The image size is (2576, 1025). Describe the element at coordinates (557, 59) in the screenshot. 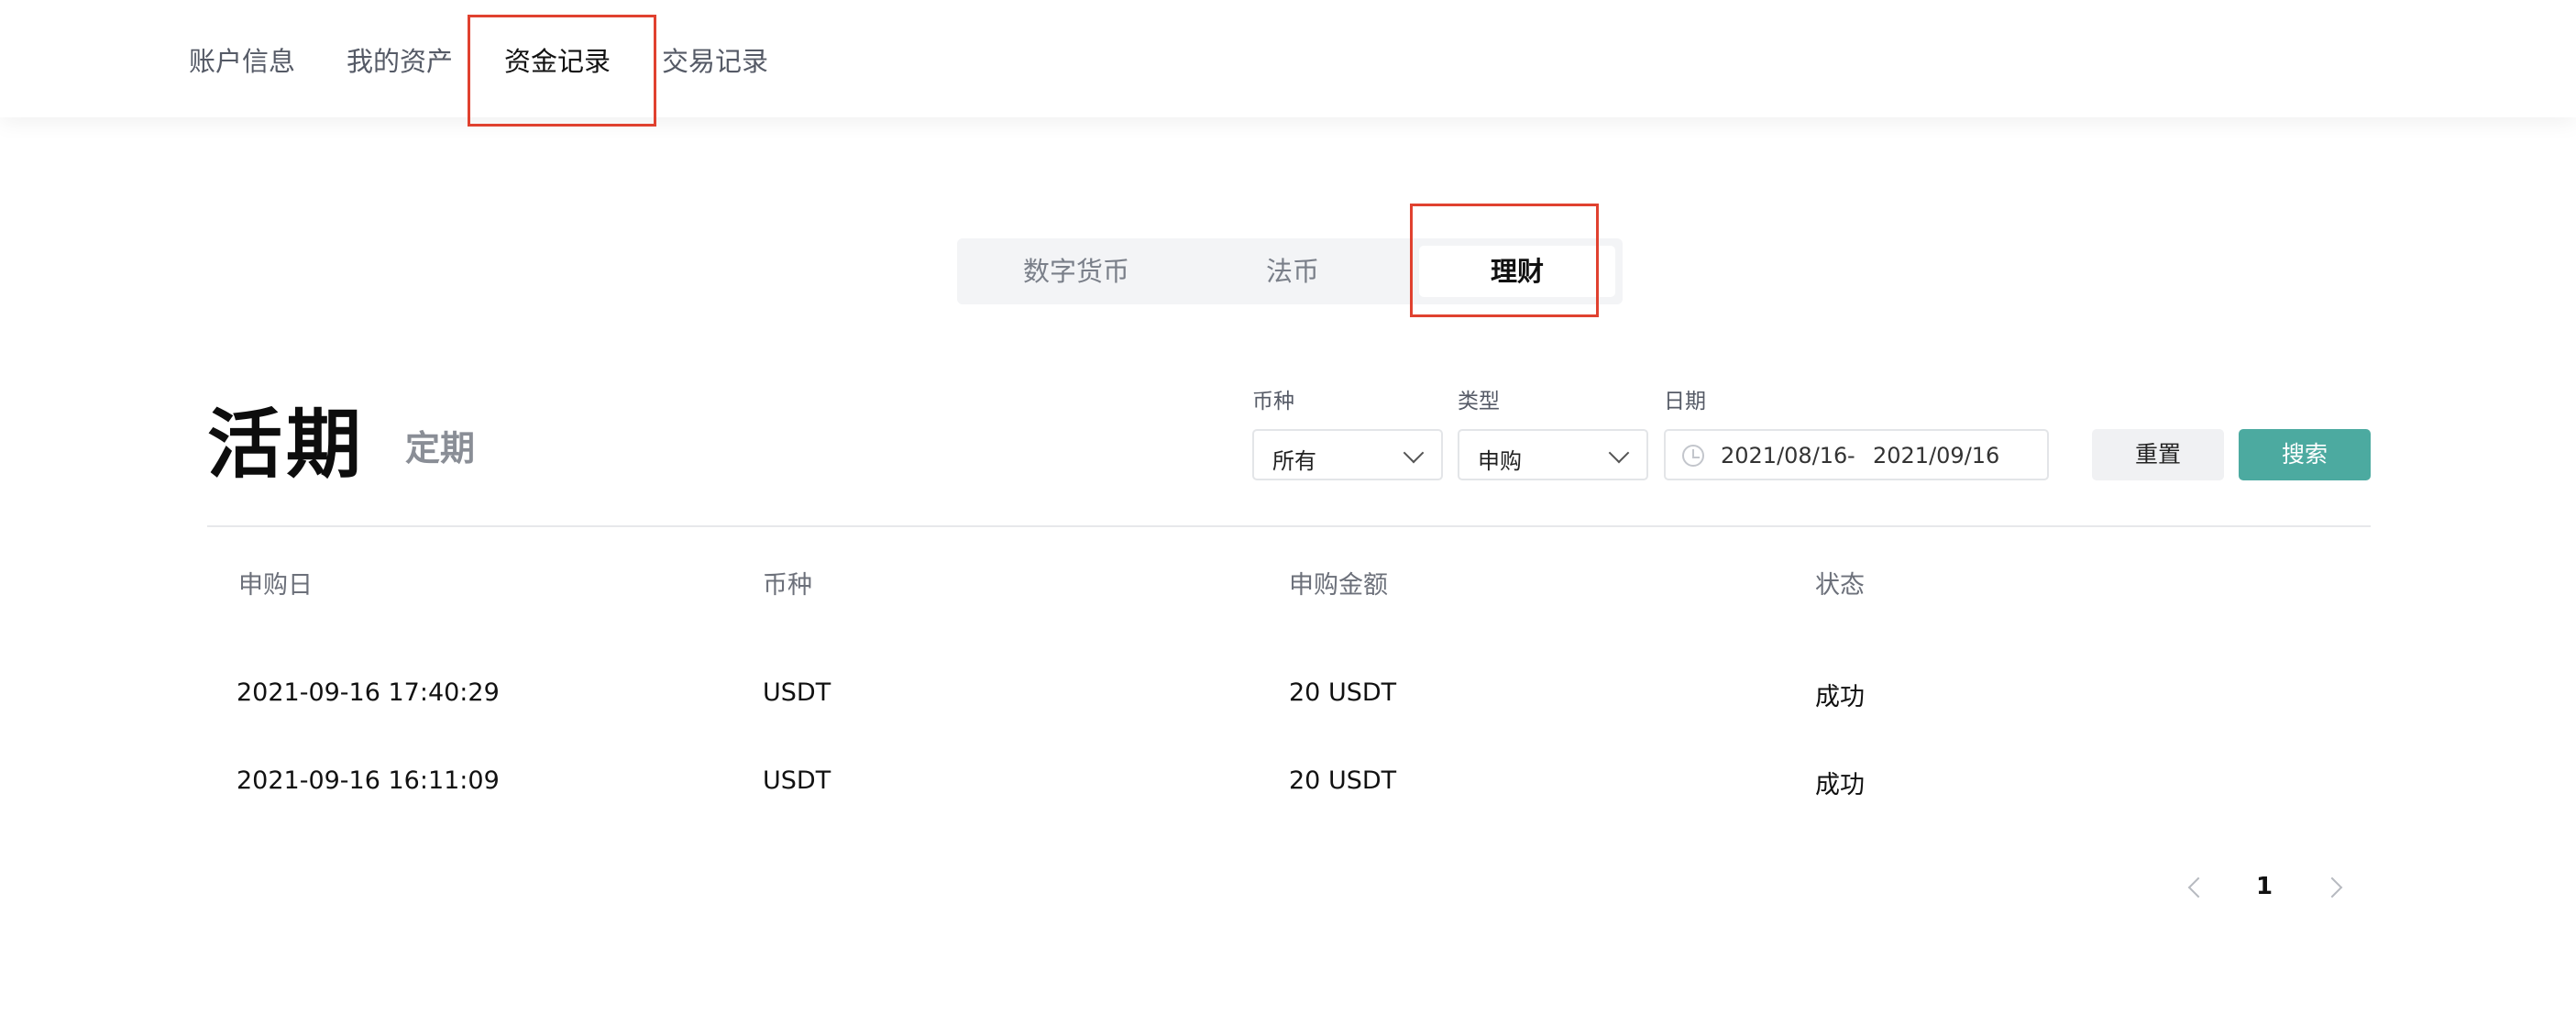

I see `nav-fund-records: 资金记录` at that location.